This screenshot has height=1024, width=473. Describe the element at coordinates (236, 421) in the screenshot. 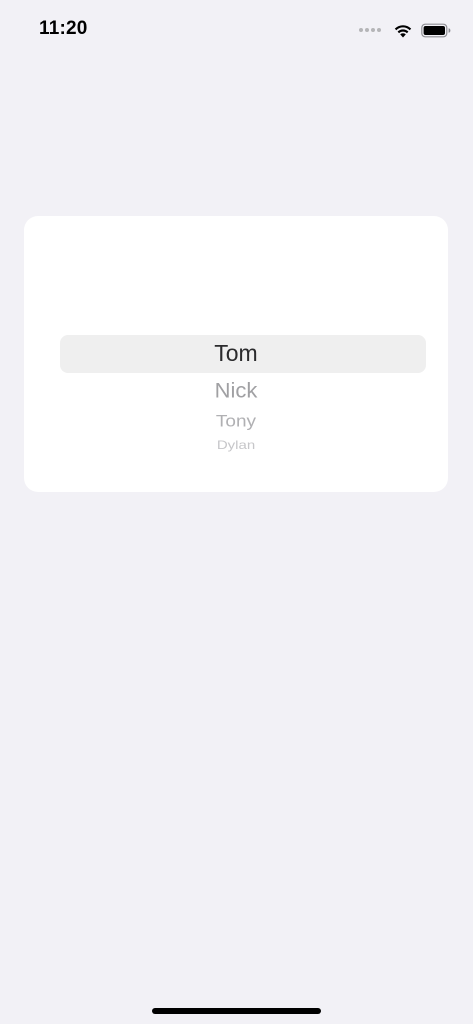

I see `picker-option-tony: Tony` at that location.